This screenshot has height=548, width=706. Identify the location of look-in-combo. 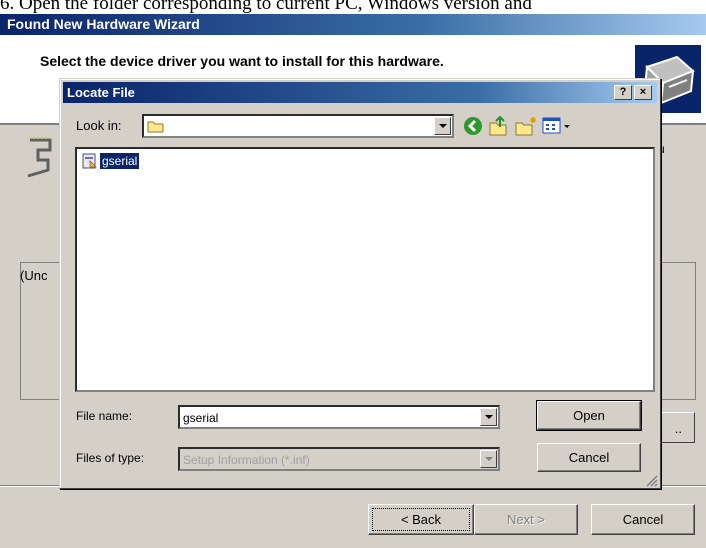
(298, 126).